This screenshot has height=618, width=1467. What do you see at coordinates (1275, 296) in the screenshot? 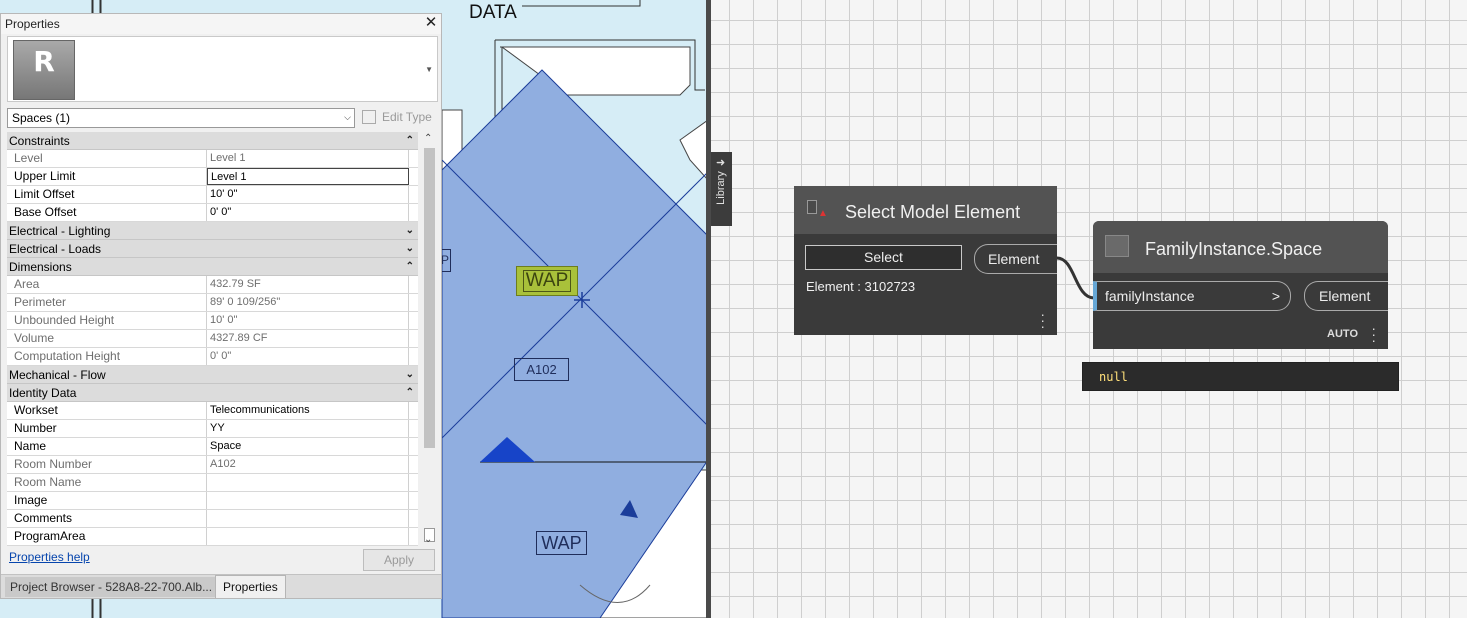
I see `port-arrow-icon: >` at bounding box center [1275, 296].